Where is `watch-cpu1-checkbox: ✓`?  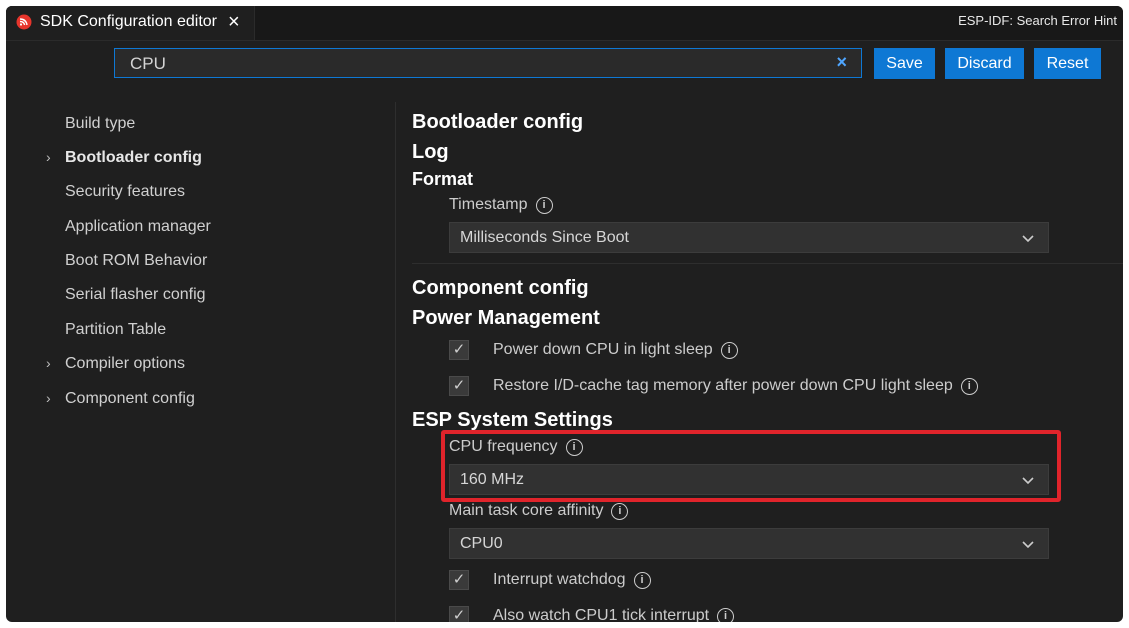 watch-cpu1-checkbox: ✓ is located at coordinates (459, 614).